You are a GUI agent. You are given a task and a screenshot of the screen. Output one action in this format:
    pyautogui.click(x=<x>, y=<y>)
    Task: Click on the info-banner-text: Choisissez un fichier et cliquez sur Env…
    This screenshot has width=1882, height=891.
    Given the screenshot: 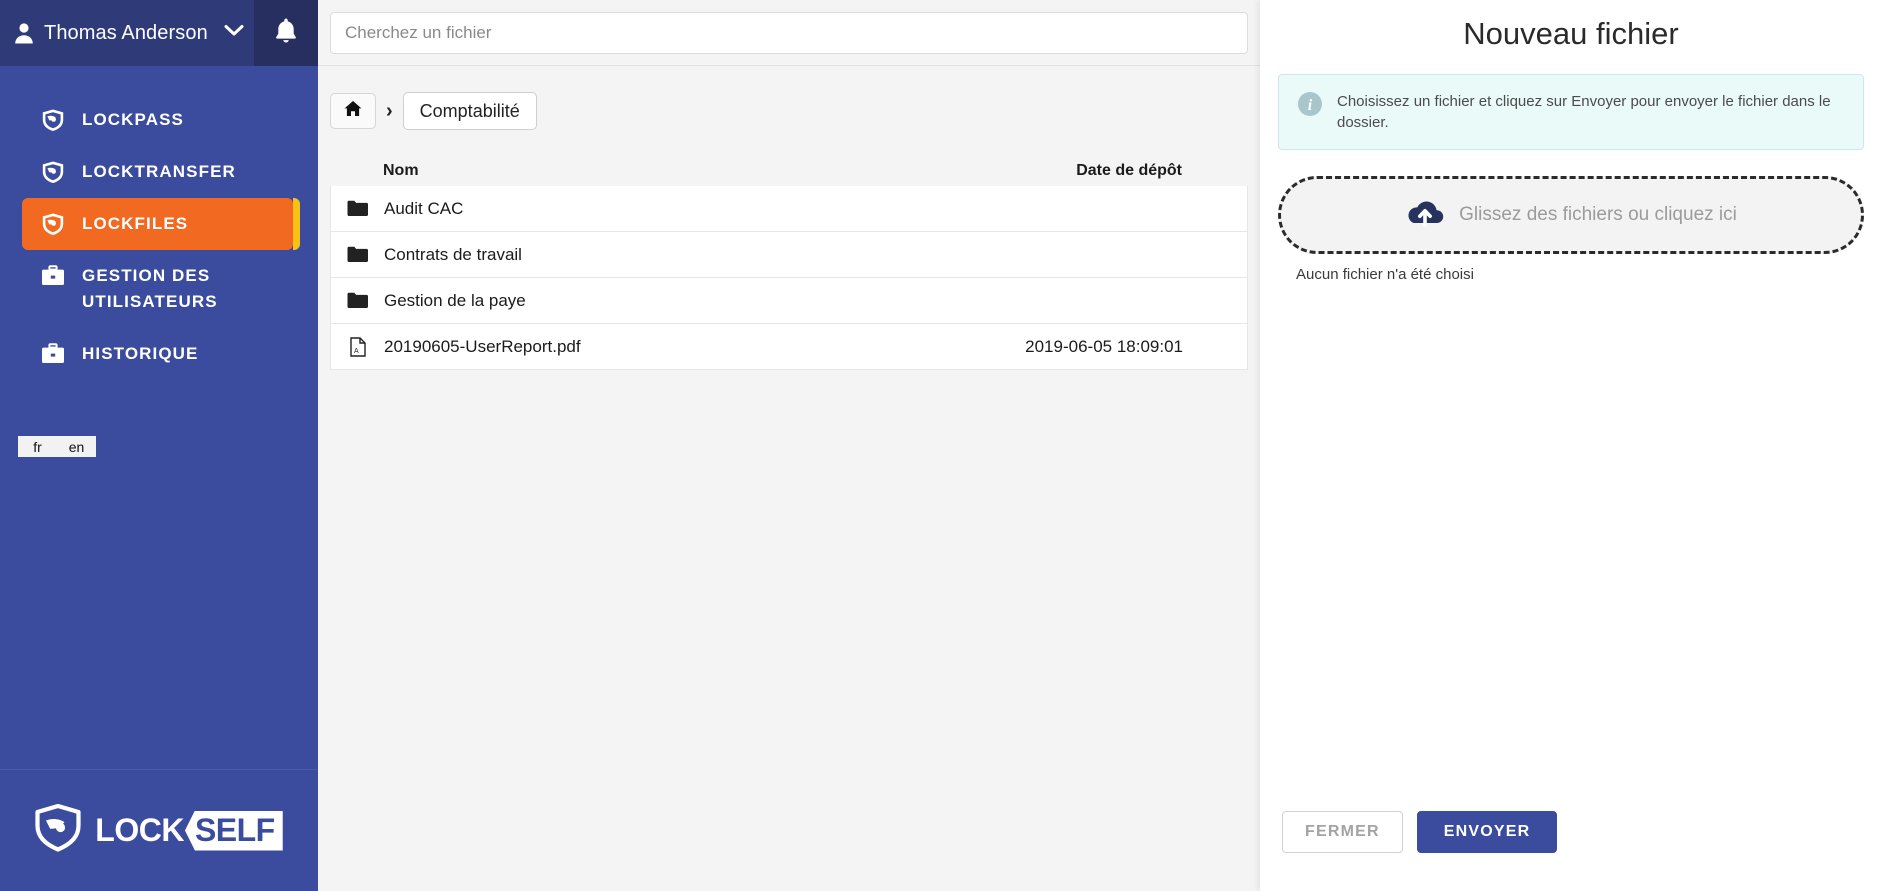 What is the action you would take?
    pyautogui.click(x=1584, y=112)
    